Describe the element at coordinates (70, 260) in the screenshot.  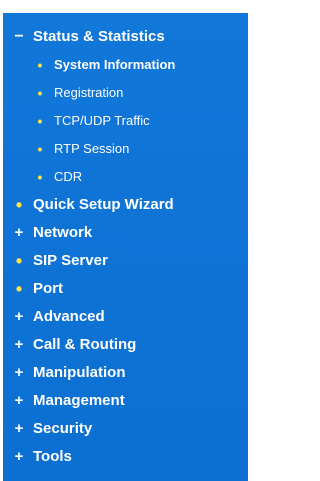
I see `menu-item-label: SIP Server` at that location.